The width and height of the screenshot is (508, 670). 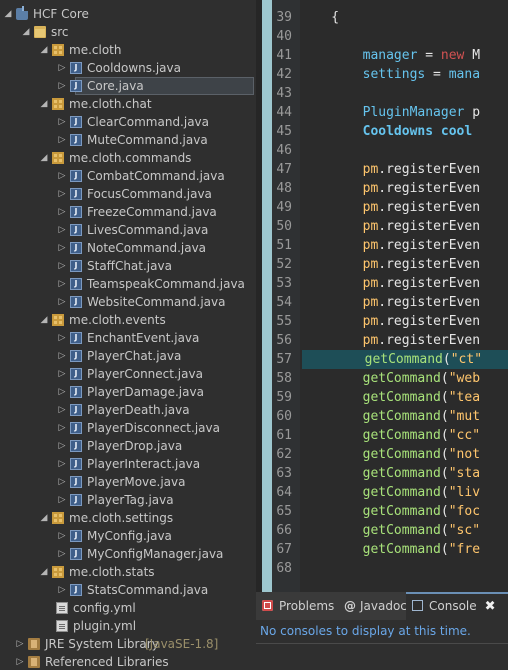 I want to click on file-node: ▷ J LivesCommand.java, so click(x=128, y=230).